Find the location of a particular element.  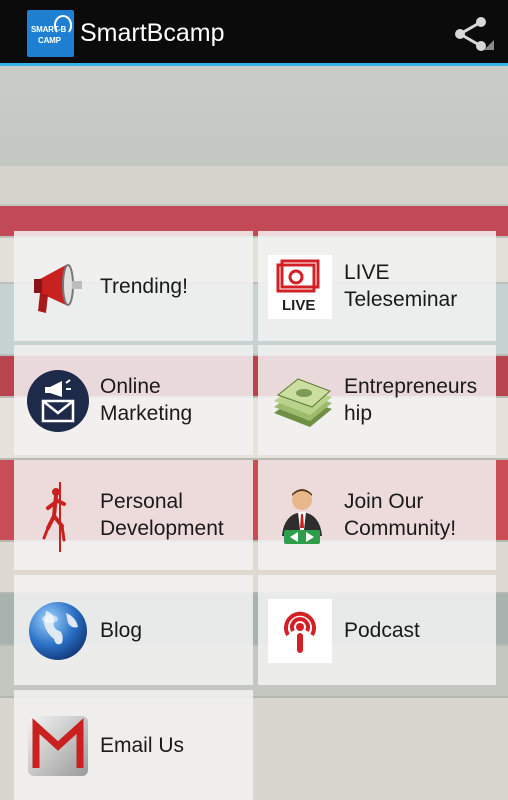

live-icon-text: LIVE is located at coordinates (299, 305).